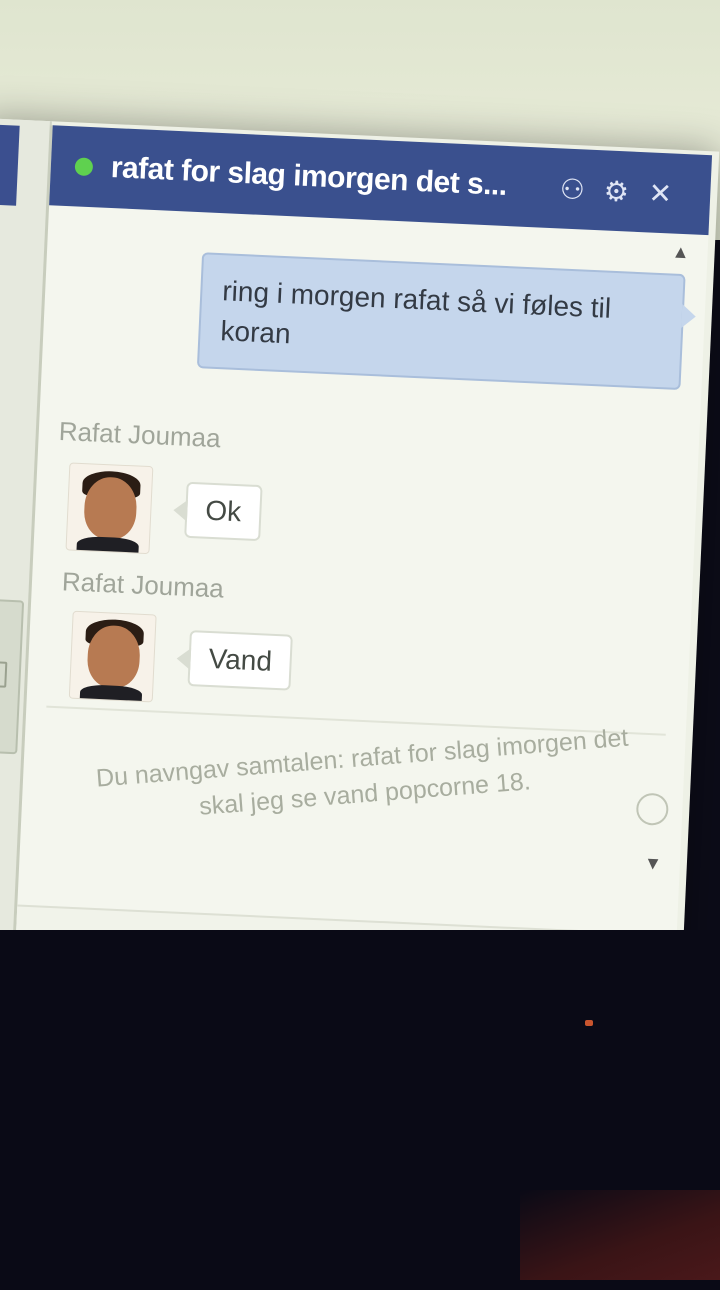 Image resolution: width=720 pixels, height=1290 pixels. What do you see at coordinates (10, 164) in the screenshot?
I see `adjacent-titlebar` at bounding box center [10, 164].